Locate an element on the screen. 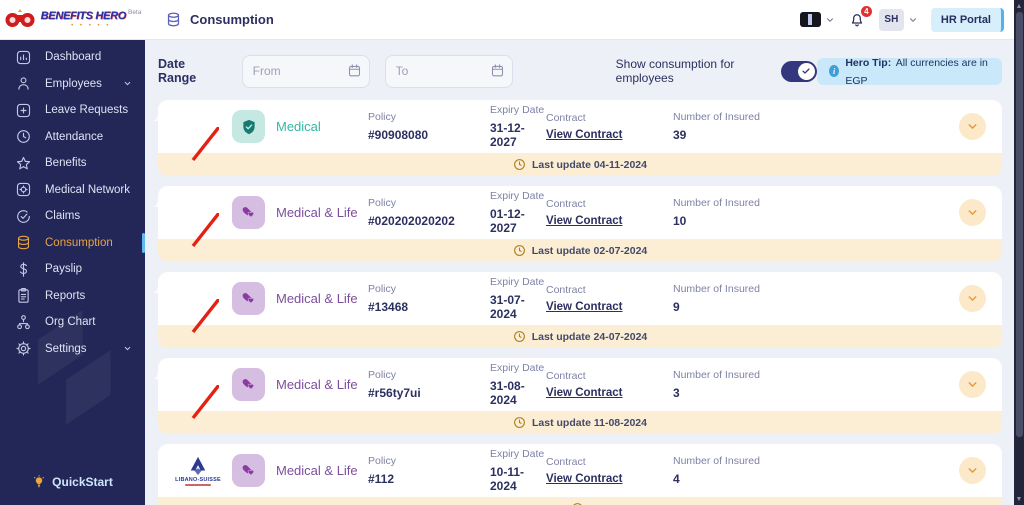 The image size is (1024, 505). sidebar-item-reports: Reports is located at coordinates (72, 296).